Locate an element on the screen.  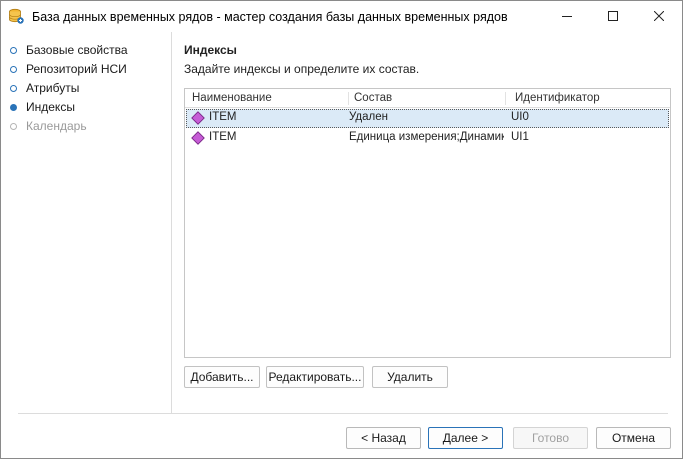
close-icon is located at coordinates (659, 16).